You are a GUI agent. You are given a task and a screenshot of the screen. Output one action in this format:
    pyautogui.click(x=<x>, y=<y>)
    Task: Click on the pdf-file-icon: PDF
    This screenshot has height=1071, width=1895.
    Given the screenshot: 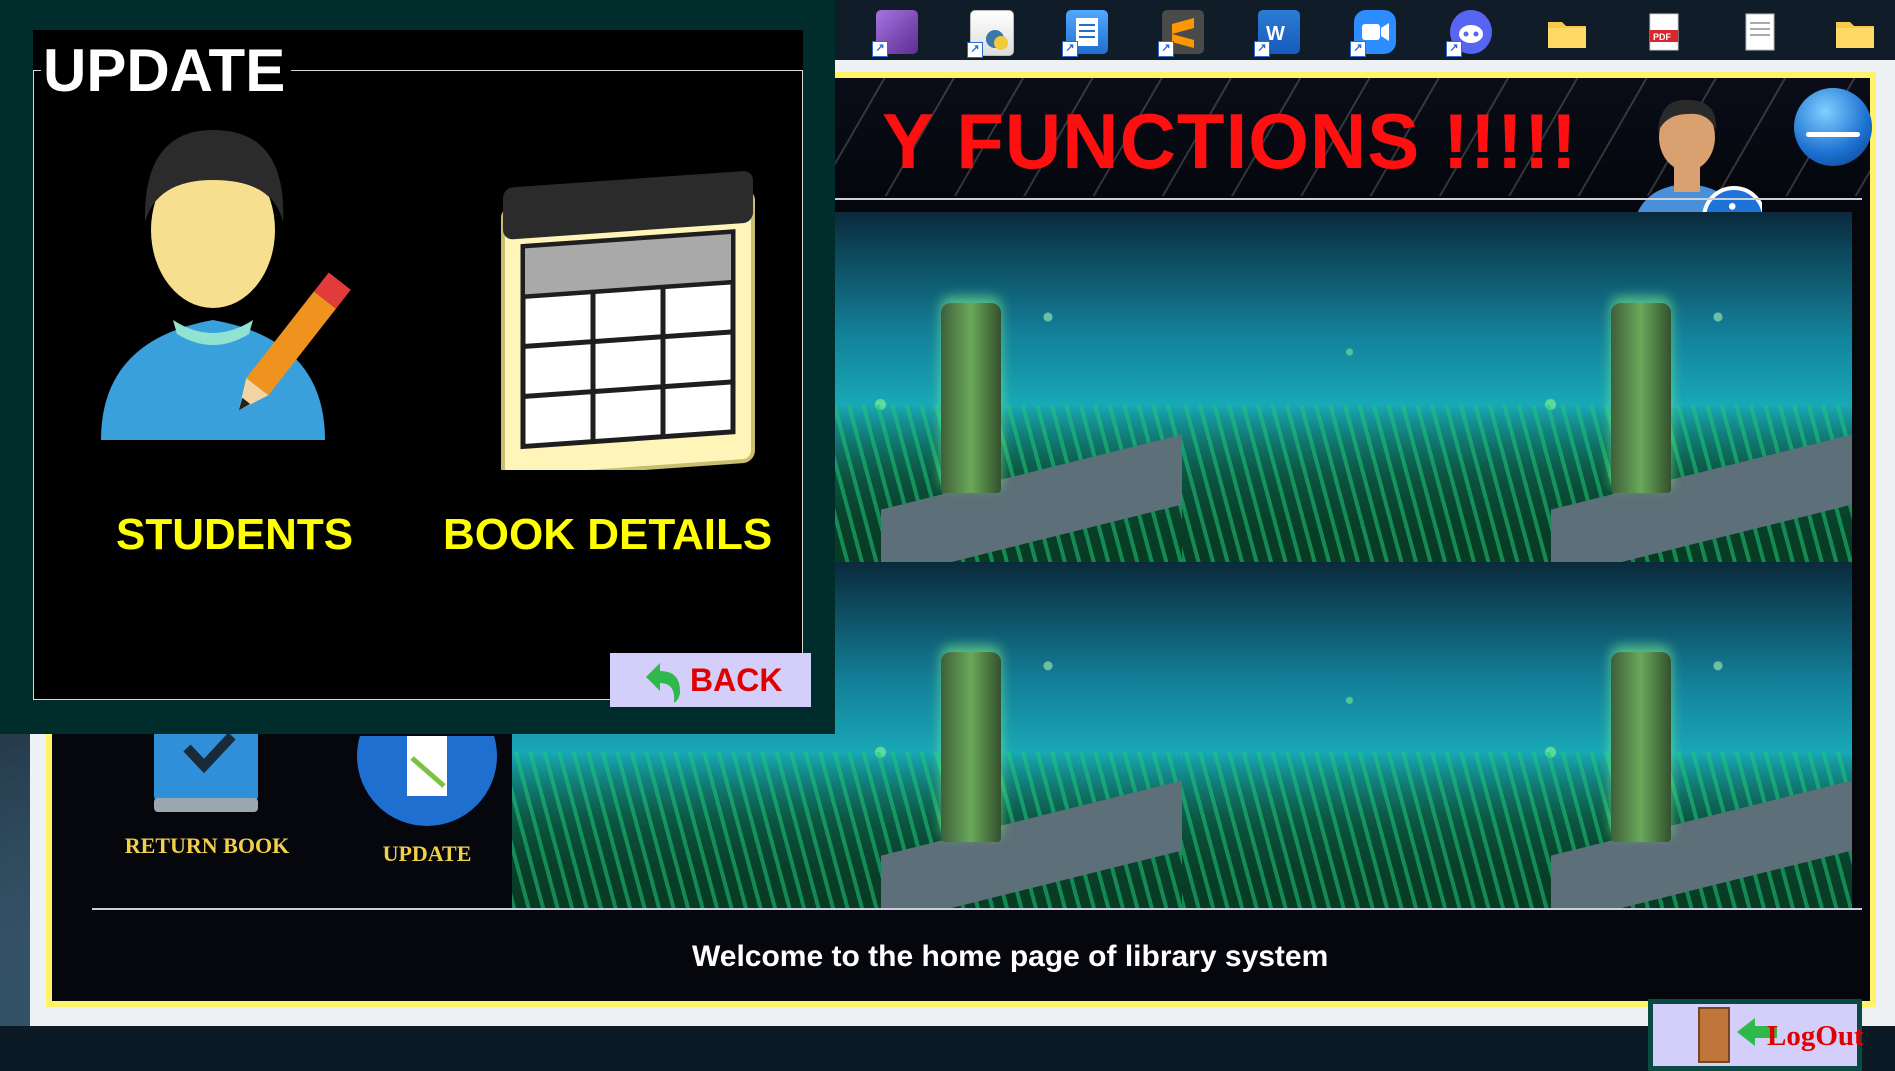 What is the action you would take?
    pyautogui.click(x=1663, y=32)
    